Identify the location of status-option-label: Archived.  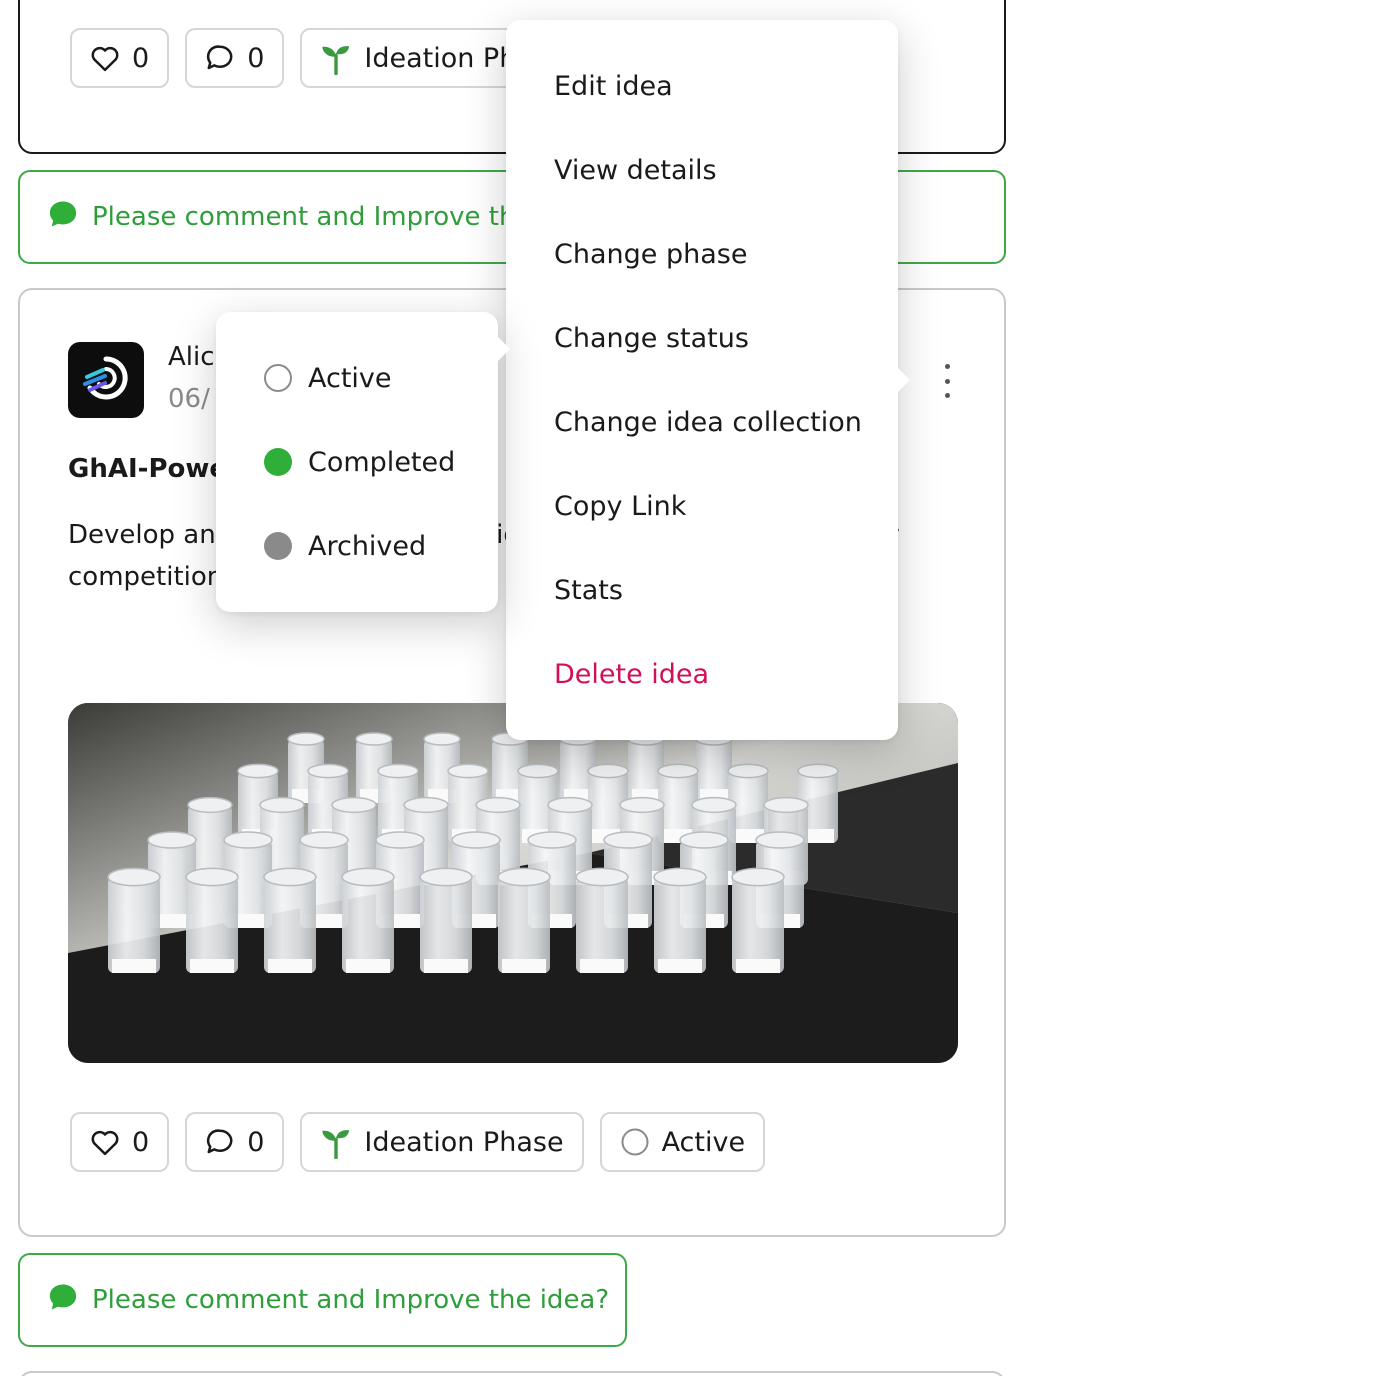
(367, 546).